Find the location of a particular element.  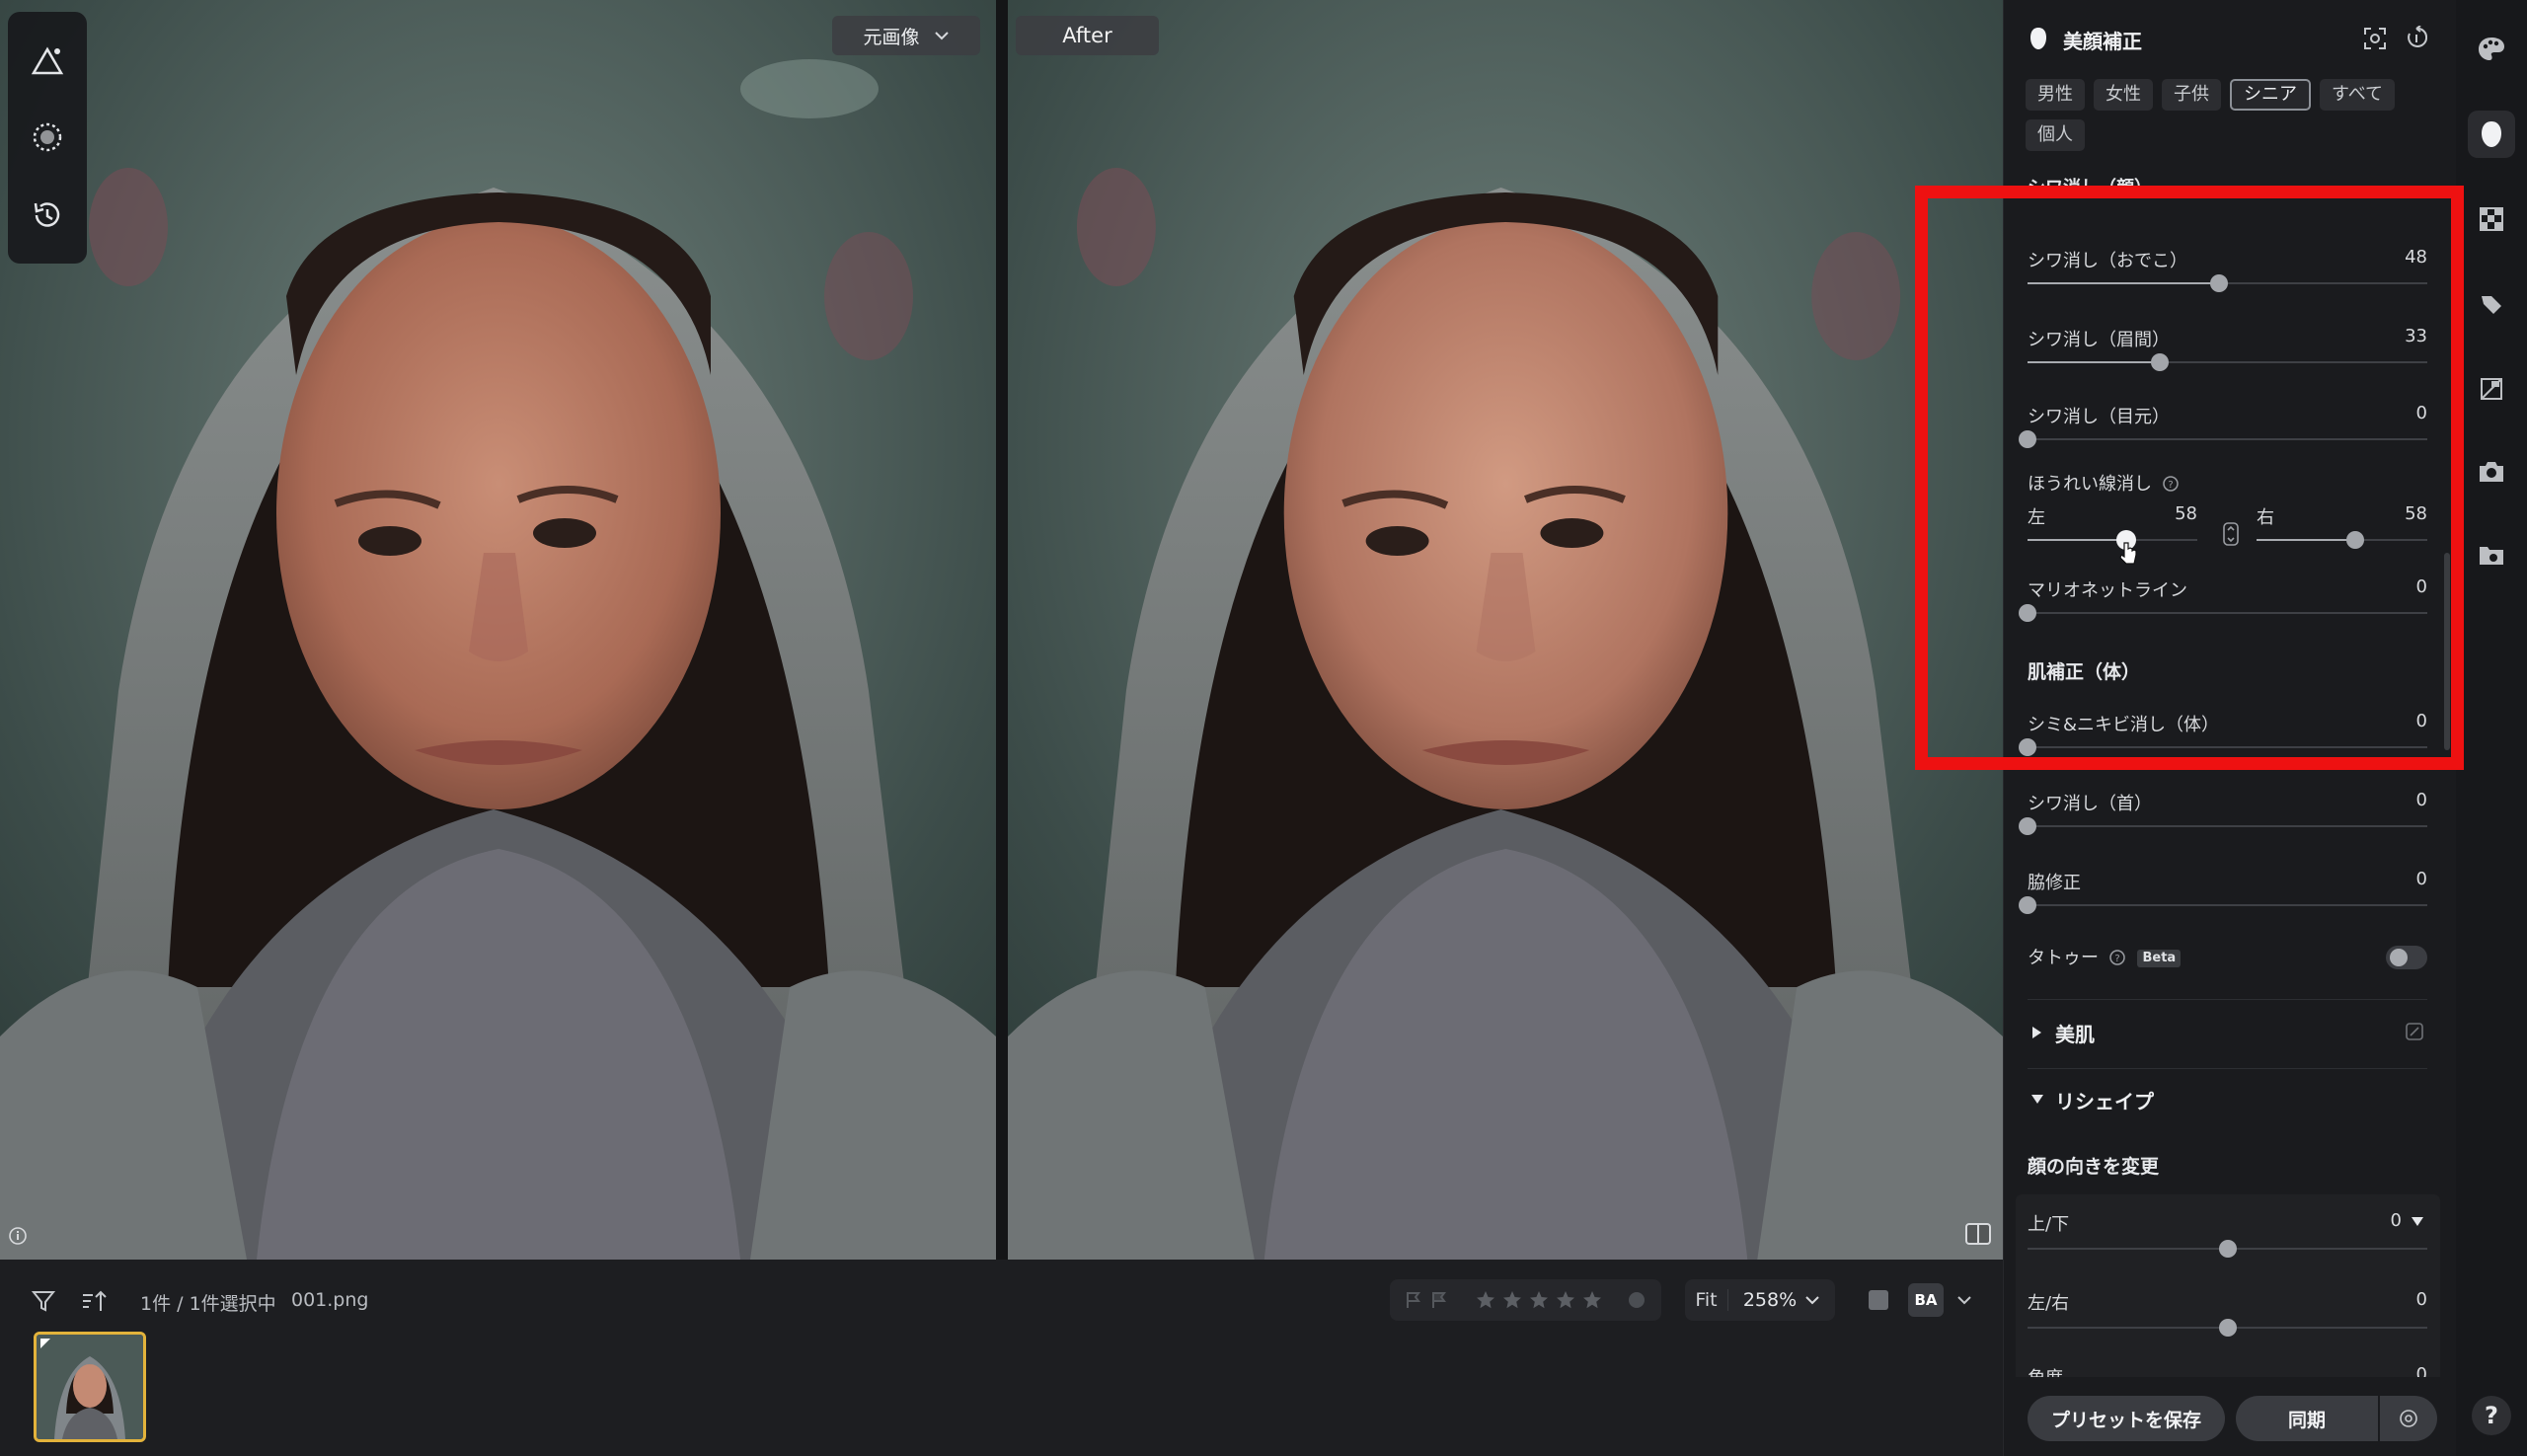

help-circle-icon: ? is located at coordinates (2117, 957).